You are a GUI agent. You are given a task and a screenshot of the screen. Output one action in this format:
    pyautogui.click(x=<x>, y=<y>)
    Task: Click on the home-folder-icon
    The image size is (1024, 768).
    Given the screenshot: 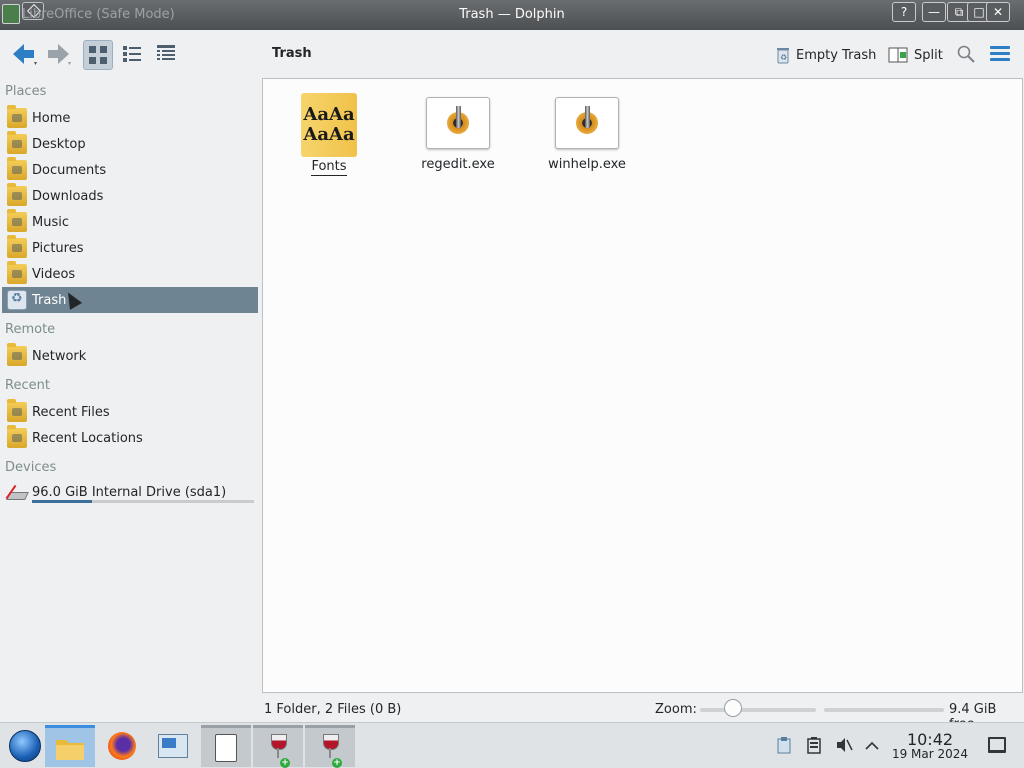 What is the action you would take?
    pyautogui.click(x=17, y=116)
    